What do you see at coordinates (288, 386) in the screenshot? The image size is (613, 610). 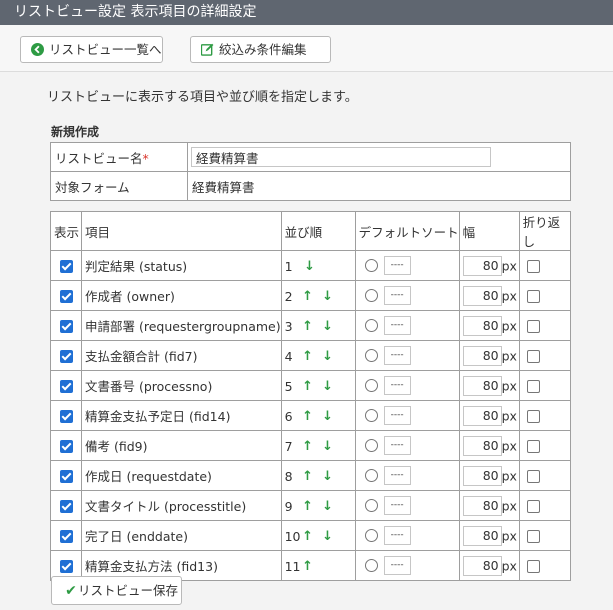 I see `order-number: 5` at bounding box center [288, 386].